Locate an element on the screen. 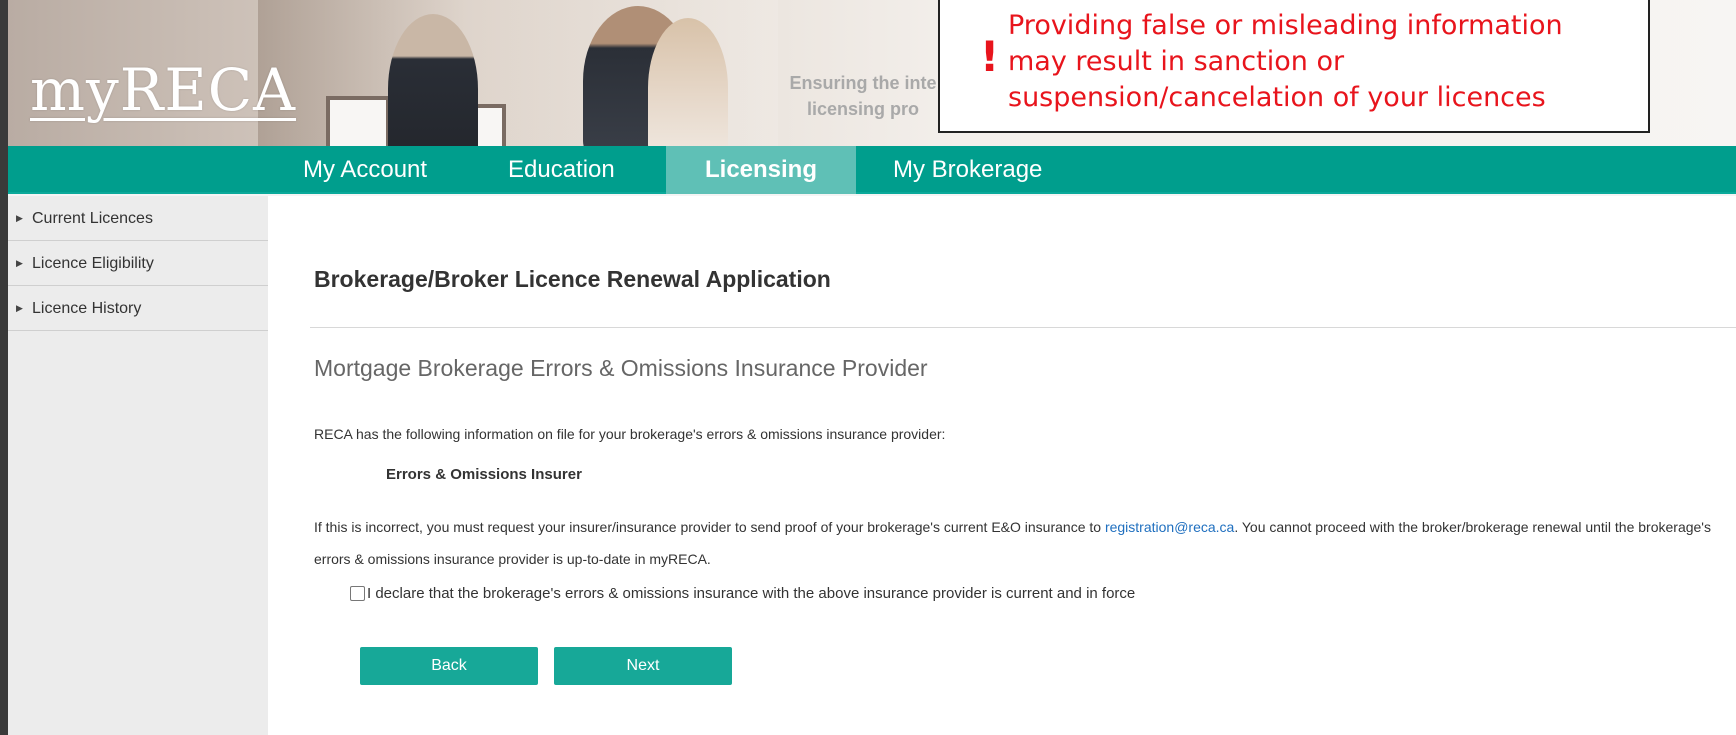 This screenshot has width=1736, height=735. nav-item-education: Education is located at coordinates (561, 170).